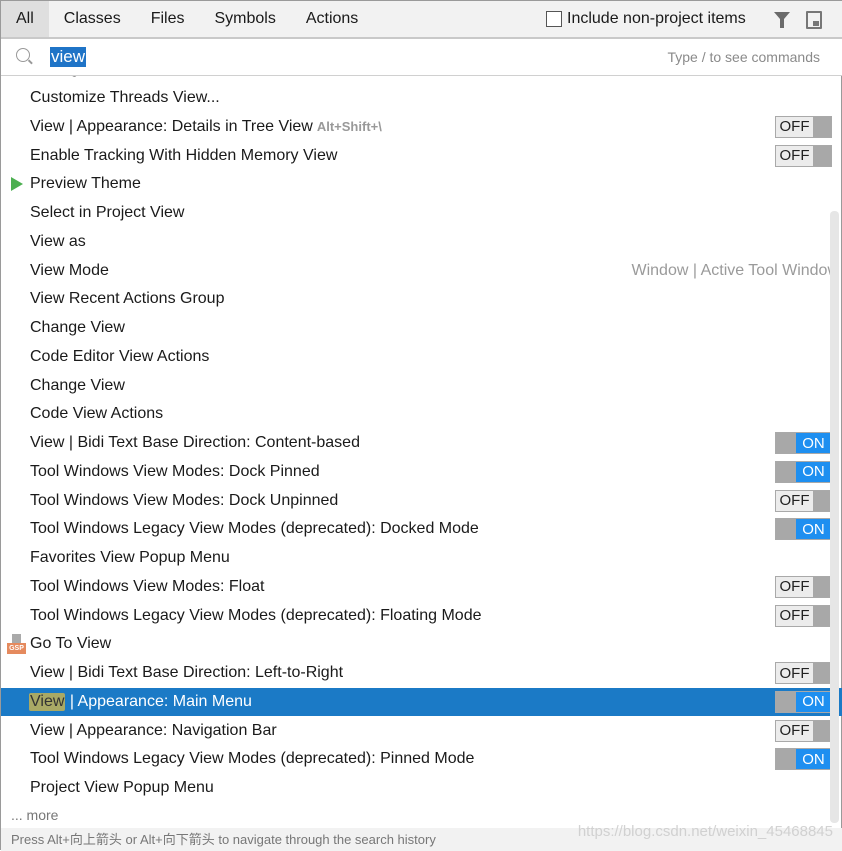 Image resolution: width=842 pixels, height=851 pixels. What do you see at coordinates (47, 701) in the screenshot?
I see `match-highlight: View` at bounding box center [47, 701].